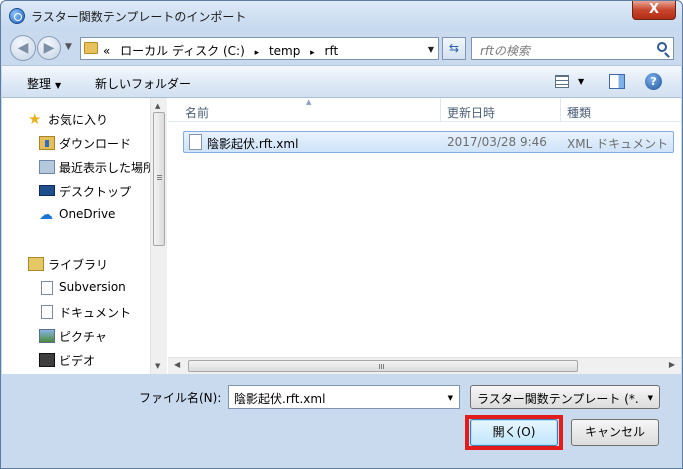 This screenshot has height=469, width=683. I want to click on navigation-scrollbar: ▲ ▼, so click(158, 236).